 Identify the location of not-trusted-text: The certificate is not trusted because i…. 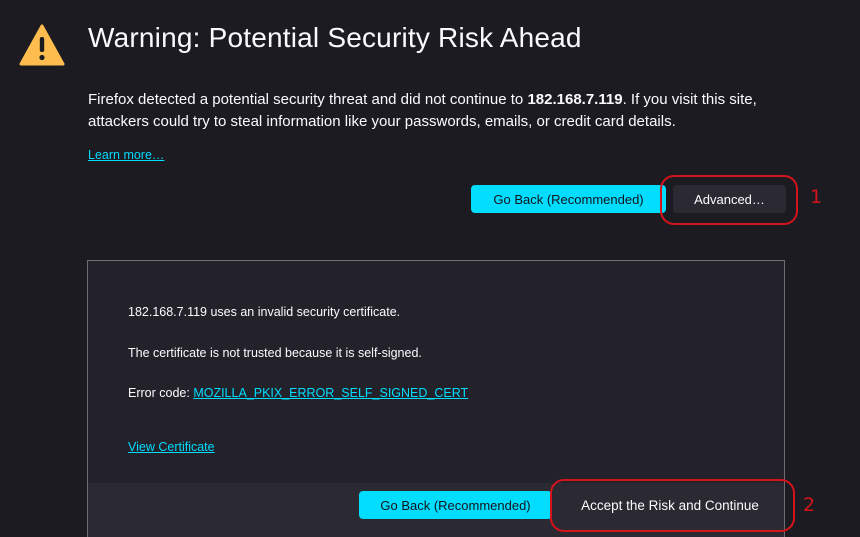
(275, 353).